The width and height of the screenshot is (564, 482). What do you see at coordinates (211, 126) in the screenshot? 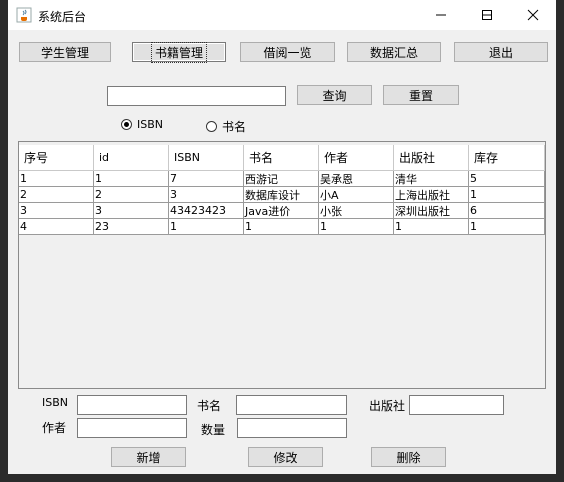
I see `radio-unselected-icon` at bounding box center [211, 126].